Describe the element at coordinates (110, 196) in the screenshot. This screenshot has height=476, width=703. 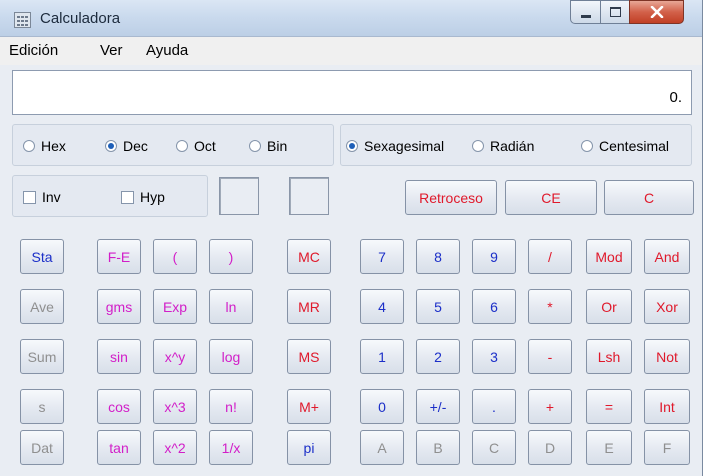
I see `modifier-group: Inv Hyp` at that location.